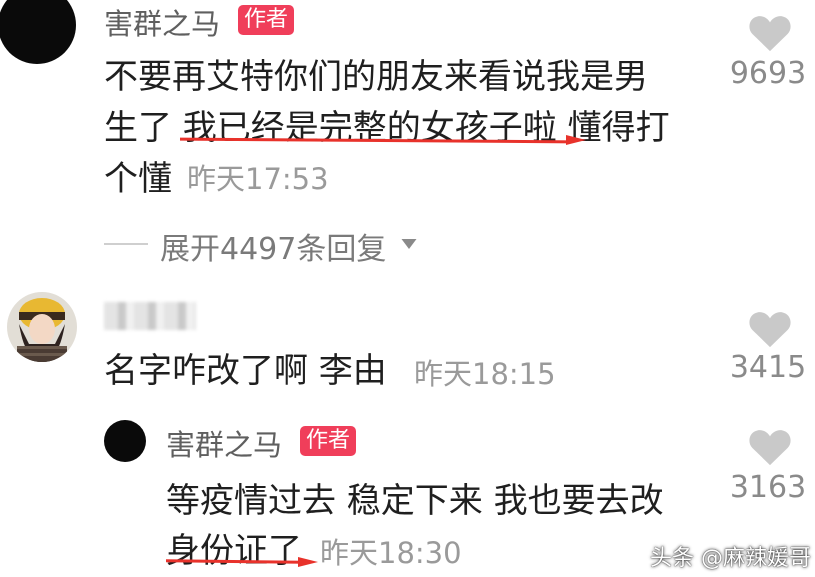  I want to click on expand-replies-link: 展开4497条回复, so click(273, 246).